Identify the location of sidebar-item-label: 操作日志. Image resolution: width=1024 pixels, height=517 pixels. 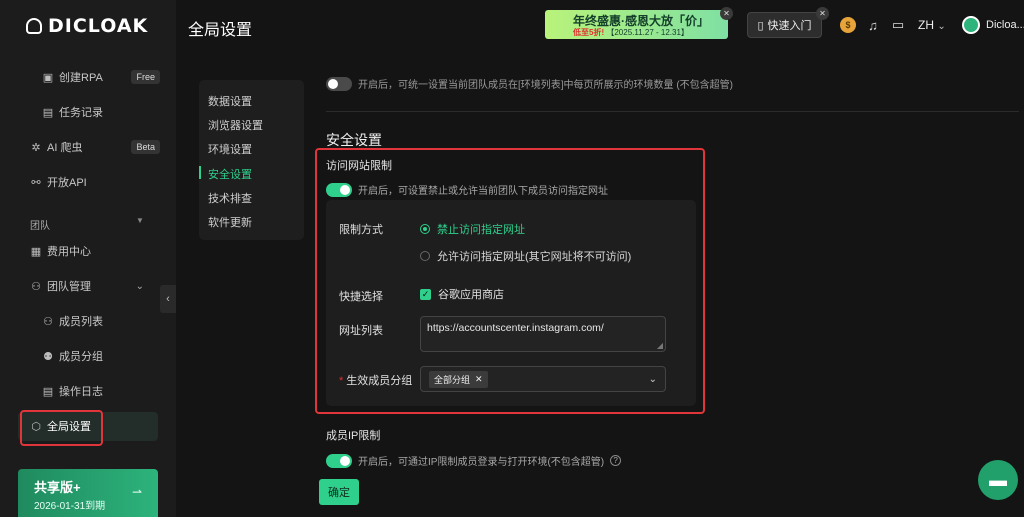
(81, 392).